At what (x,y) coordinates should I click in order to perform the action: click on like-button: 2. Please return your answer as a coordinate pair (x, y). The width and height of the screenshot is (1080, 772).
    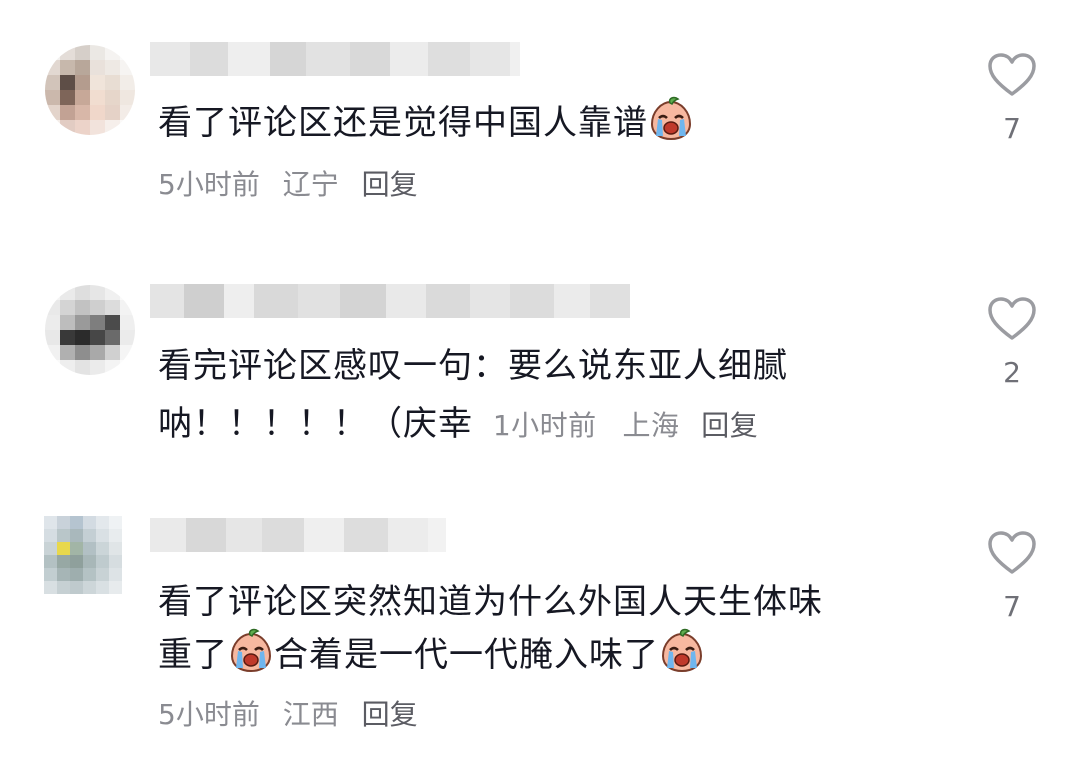
    Looking at the image, I should click on (1012, 342).